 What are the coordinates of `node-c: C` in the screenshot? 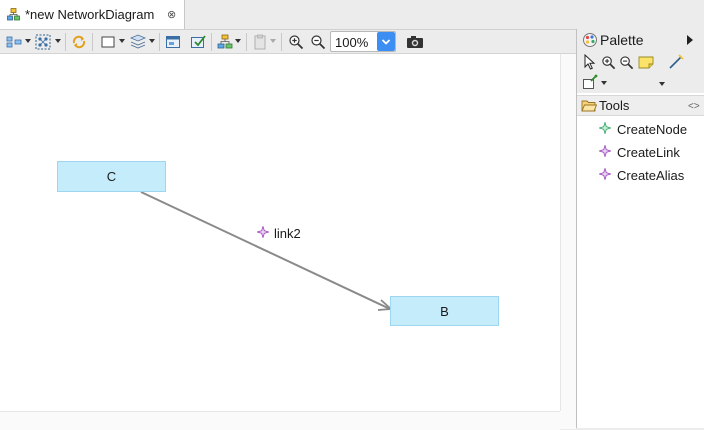 It's located at (111, 176).